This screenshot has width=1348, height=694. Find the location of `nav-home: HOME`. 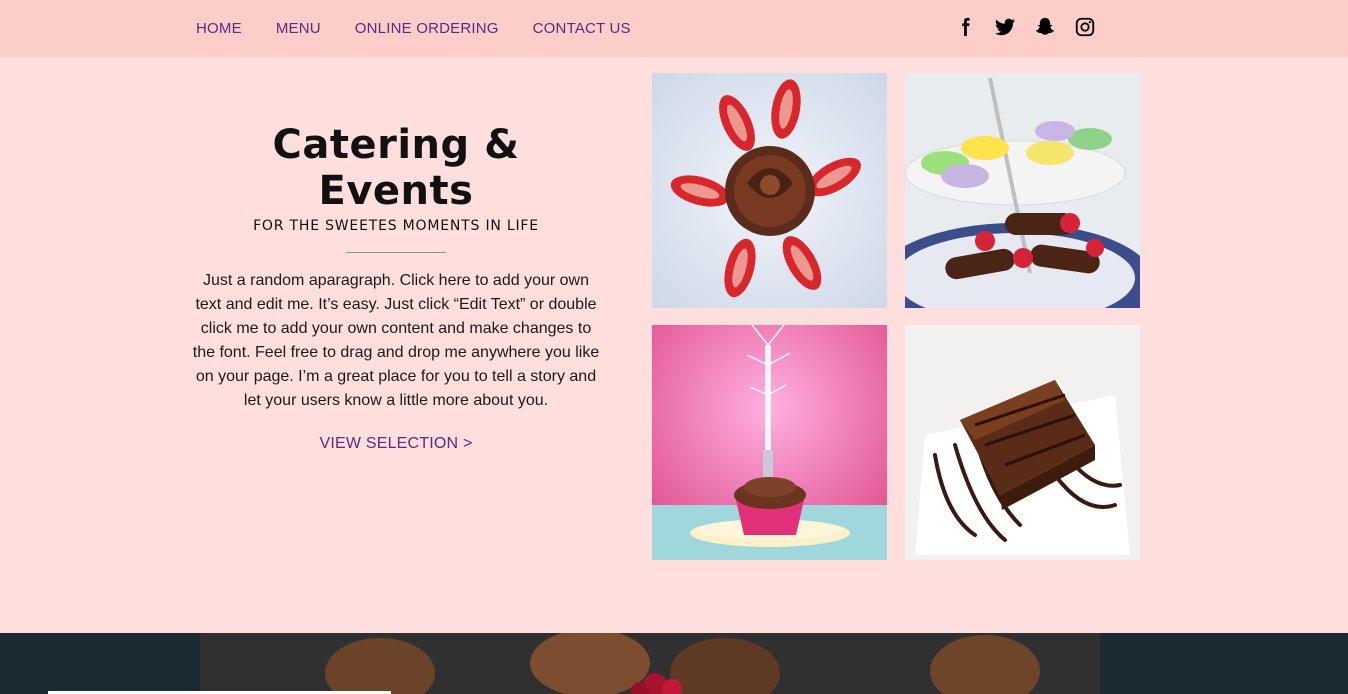

nav-home: HOME is located at coordinates (219, 28).